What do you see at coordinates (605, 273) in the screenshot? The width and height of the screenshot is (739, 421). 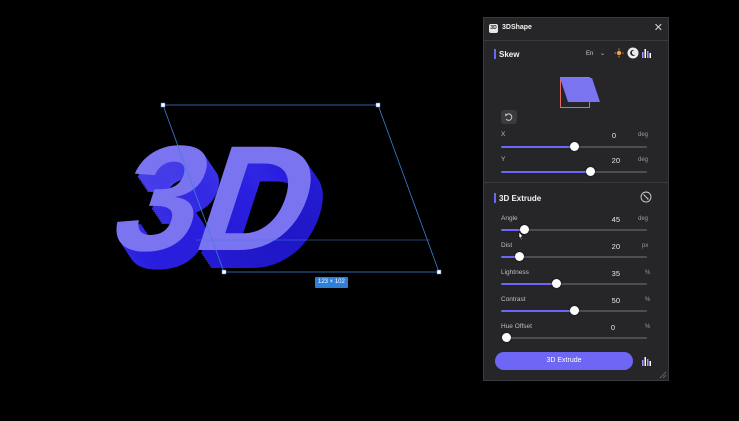 I see `lightness-value: 35` at bounding box center [605, 273].